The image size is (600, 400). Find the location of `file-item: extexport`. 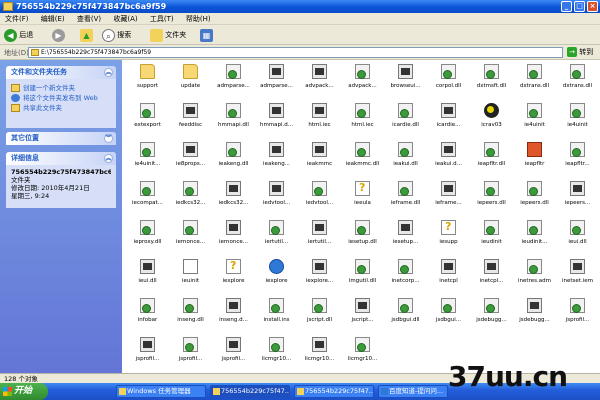

file-item: extexport is located at coordinates (147, 120).